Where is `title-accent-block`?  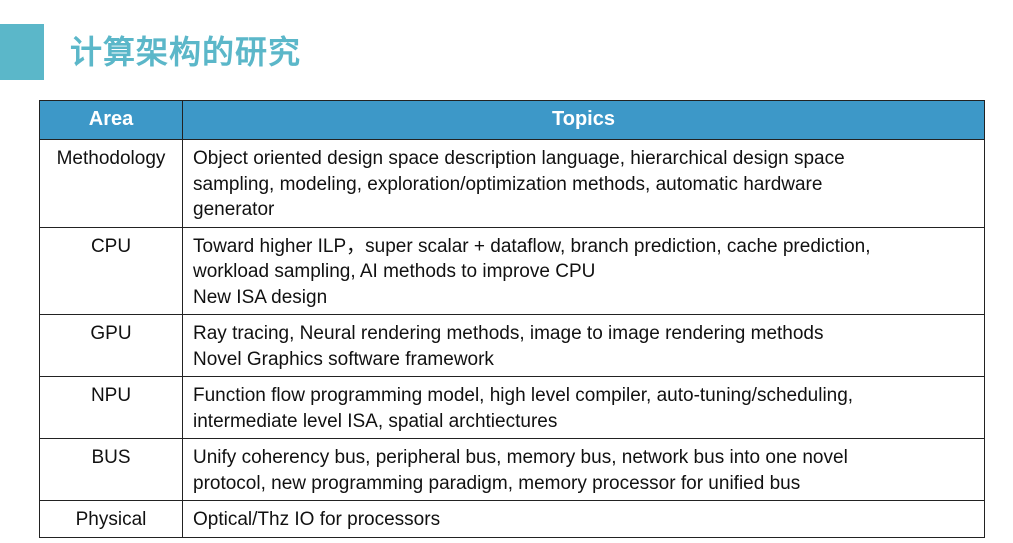 title-accent-block is located at coordinates (22, 52).